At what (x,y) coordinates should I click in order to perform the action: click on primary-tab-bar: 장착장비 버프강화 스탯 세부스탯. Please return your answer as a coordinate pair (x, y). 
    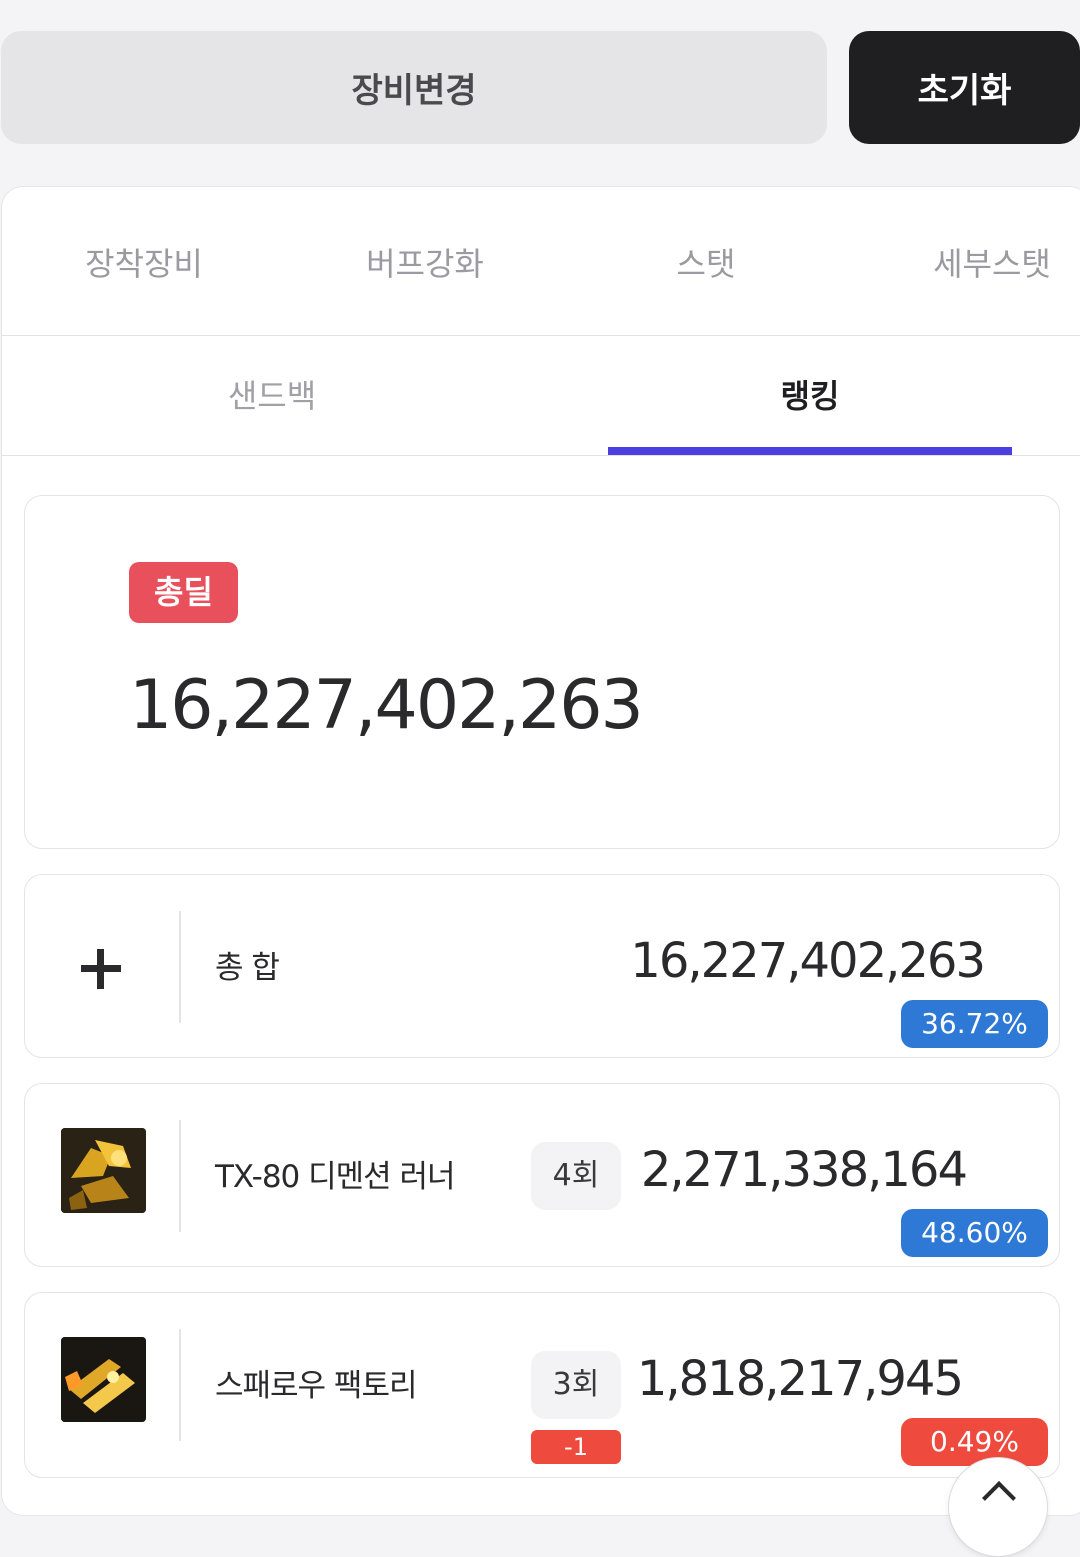
    Looking at the image, I should click on (541, 261).